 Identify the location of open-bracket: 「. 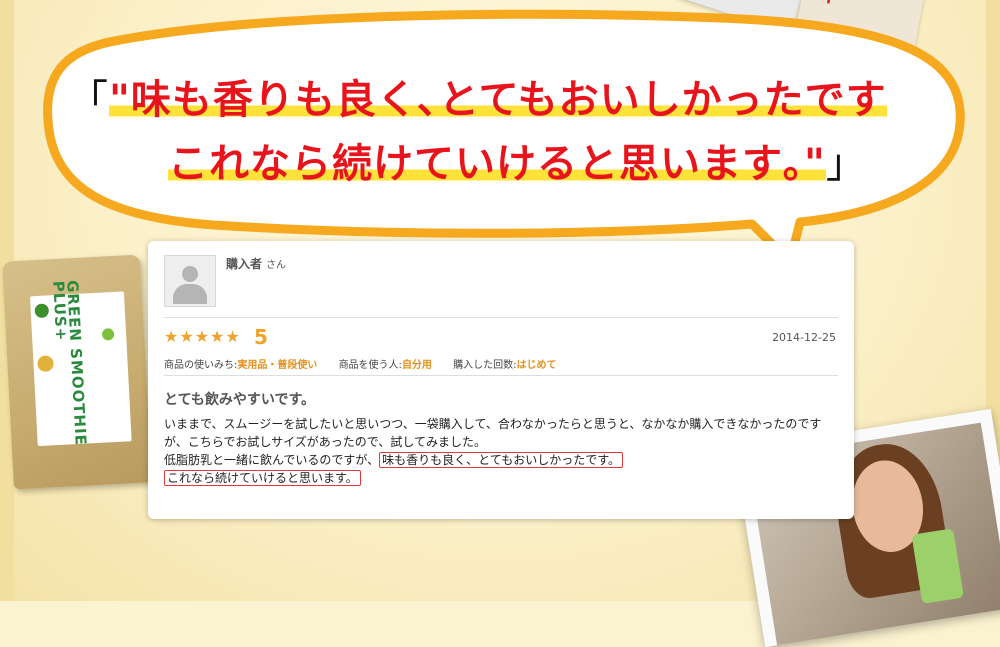
(88, 100).